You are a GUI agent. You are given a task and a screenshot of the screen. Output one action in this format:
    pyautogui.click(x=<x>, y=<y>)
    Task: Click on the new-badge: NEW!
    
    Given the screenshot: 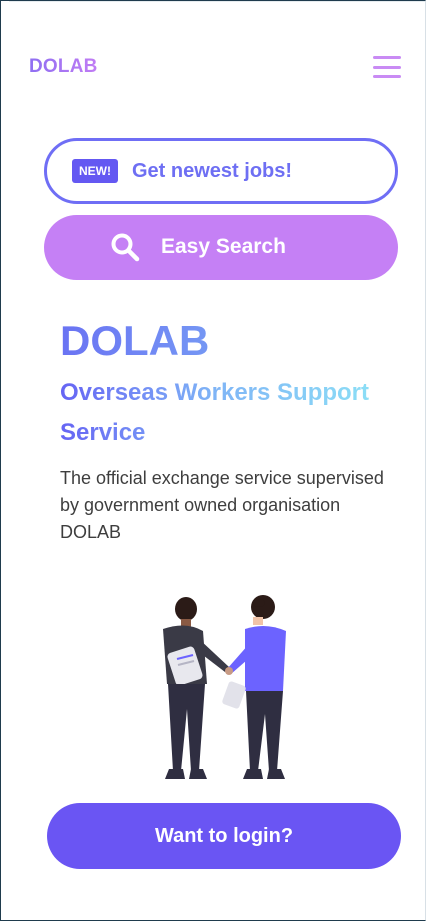 What is the action you would take?
    pyautogui.click(x=95, y=171)
    